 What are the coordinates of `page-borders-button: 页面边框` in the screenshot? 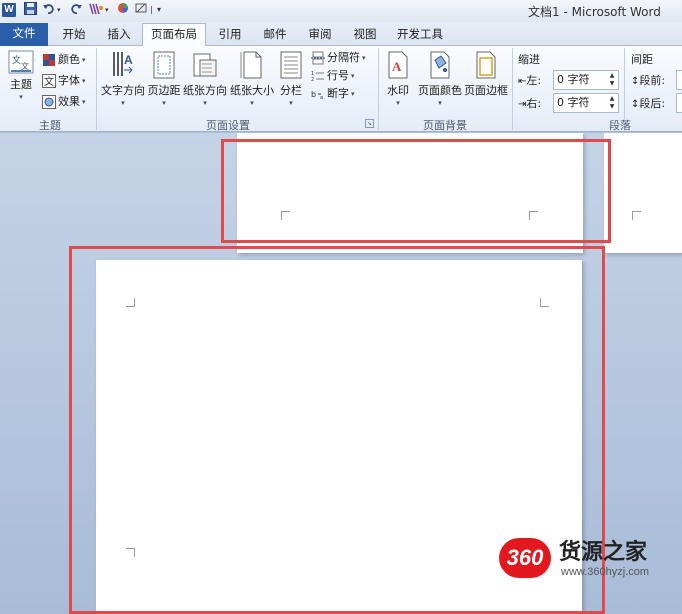 It's located at (486, 74).